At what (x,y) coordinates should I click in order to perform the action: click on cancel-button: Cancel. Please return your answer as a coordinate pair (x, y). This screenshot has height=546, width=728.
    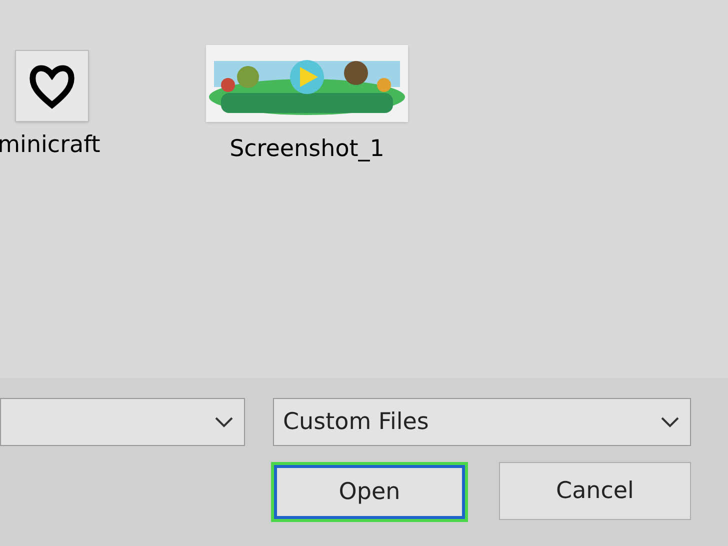
    Looking at the image, I should click on (595, 491).